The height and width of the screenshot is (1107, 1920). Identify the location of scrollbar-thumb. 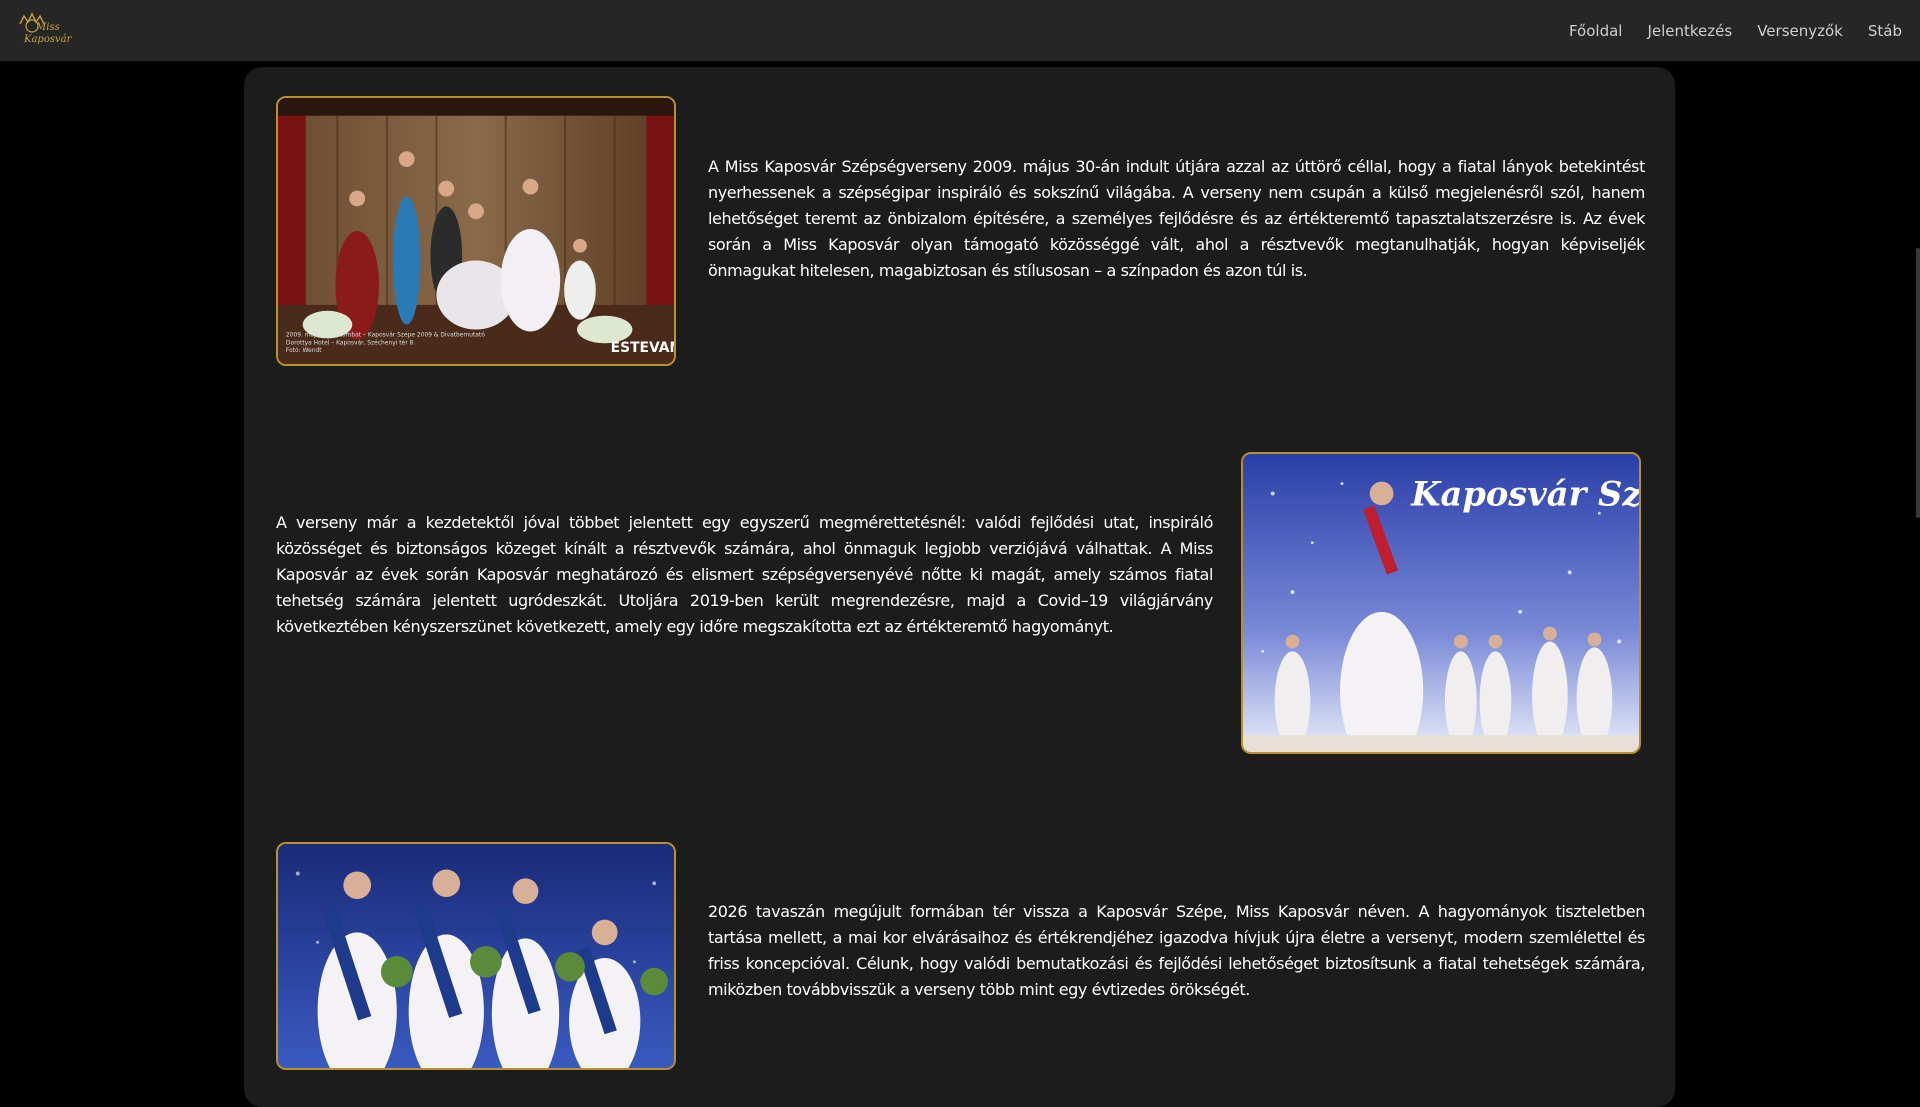
(1918, 383).